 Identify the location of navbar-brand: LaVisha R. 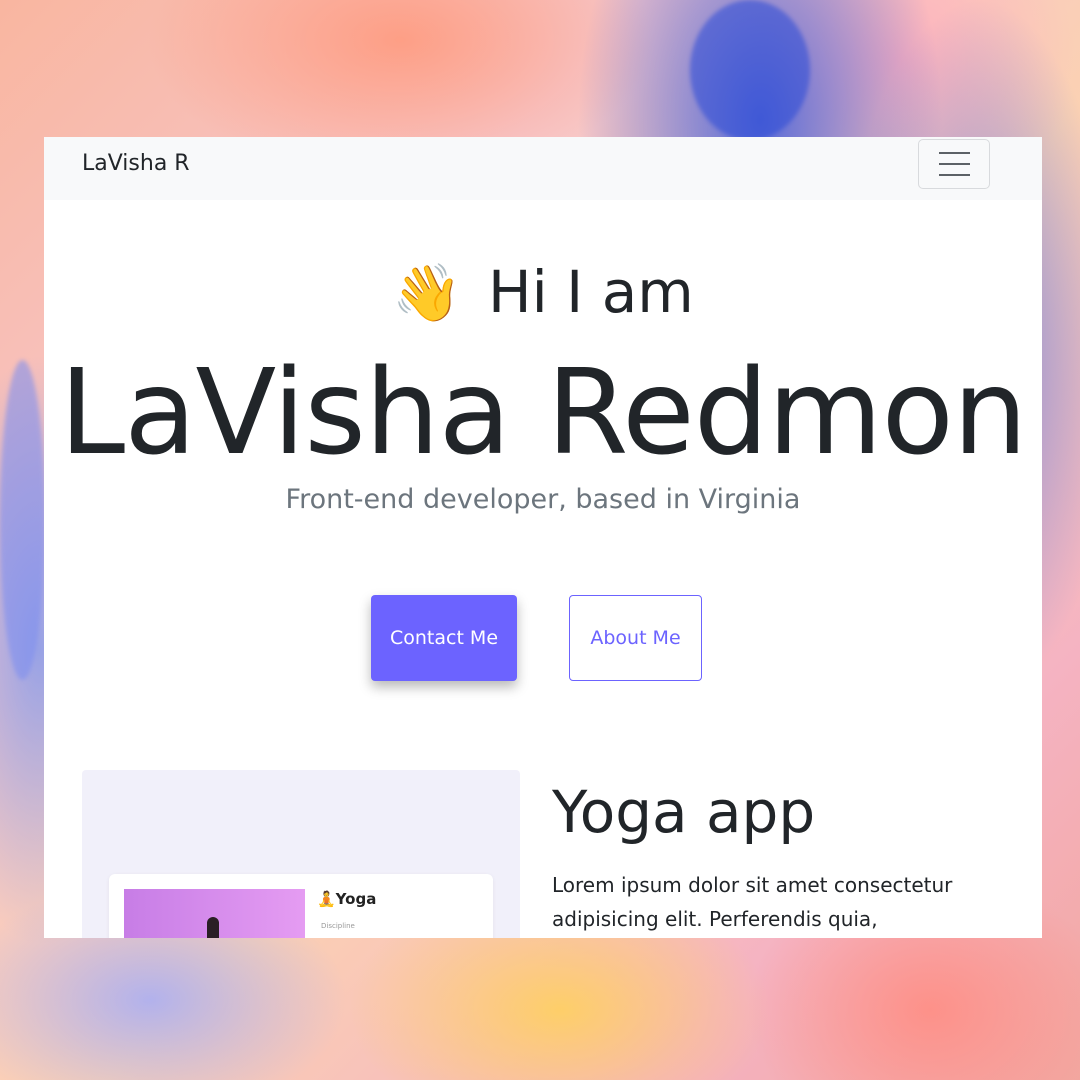
(136, 163).